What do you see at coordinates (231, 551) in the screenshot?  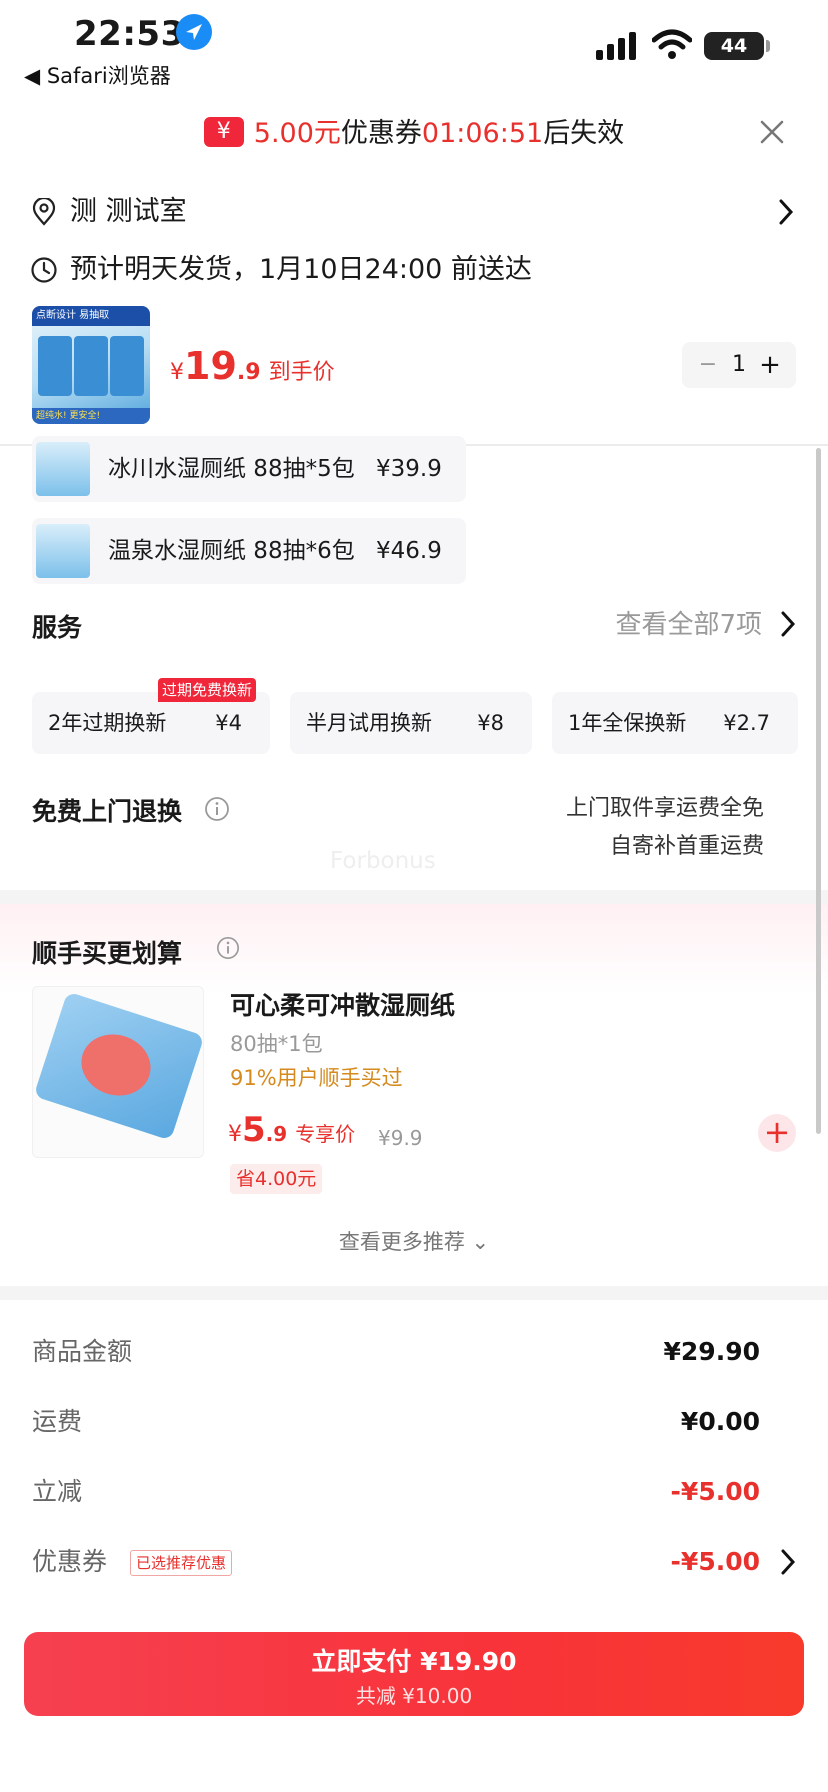 I see `variant-name: 温泉水湿厕纸 88抽*6包` at bounding box center [231, 551].